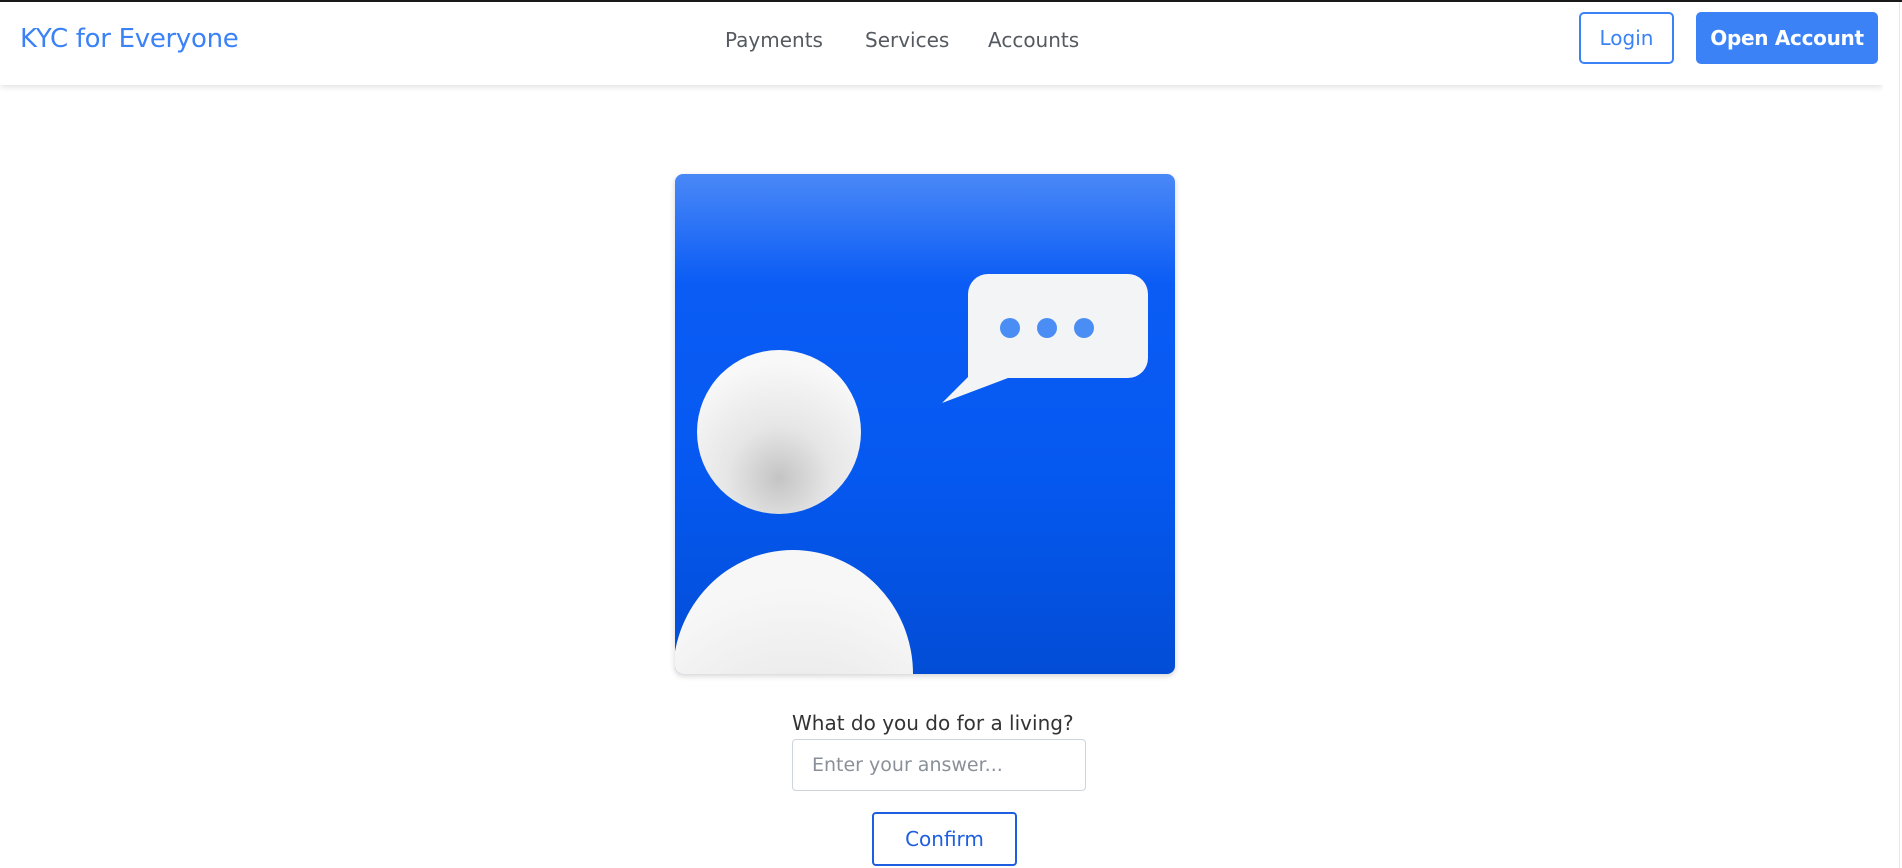 The height and width of the screenshot is (868, 1902). What do you see at coordinates (774, 40) in the screenshot?
I see `nav-link-payments: Payments` at bounding box center [774, 40].